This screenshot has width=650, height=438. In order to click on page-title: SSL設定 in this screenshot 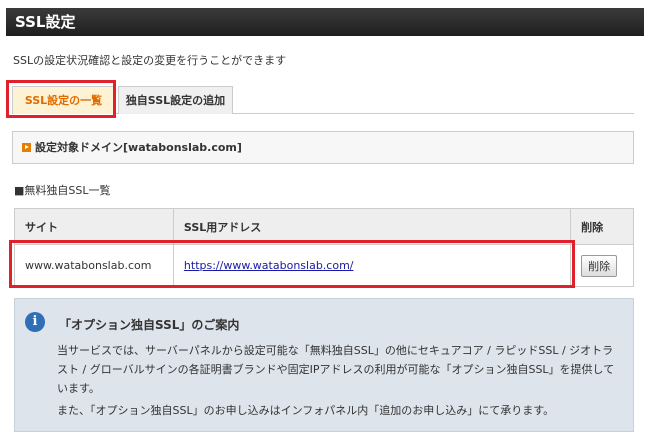, I will do `click(325, 22)`.